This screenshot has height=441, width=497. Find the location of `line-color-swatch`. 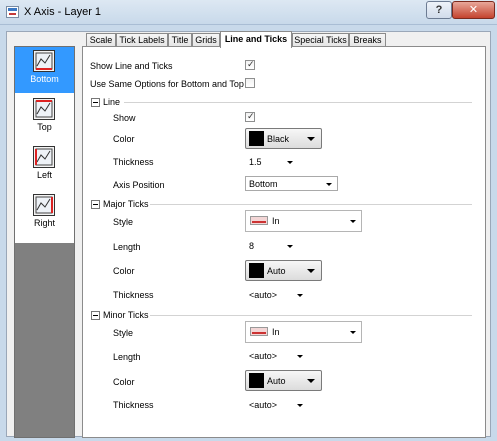

line-color-swatch is located at coordinates (256, 138).